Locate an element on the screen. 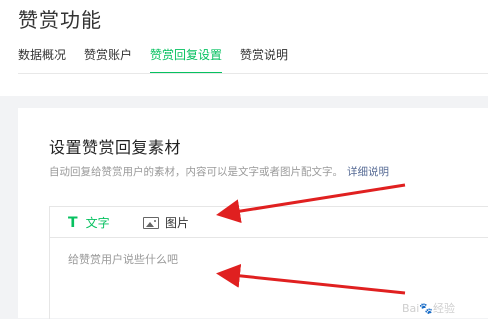 Image resolution: width=488 pixels, height=319 pixels. image-icon is located at coordinates (151, 222).